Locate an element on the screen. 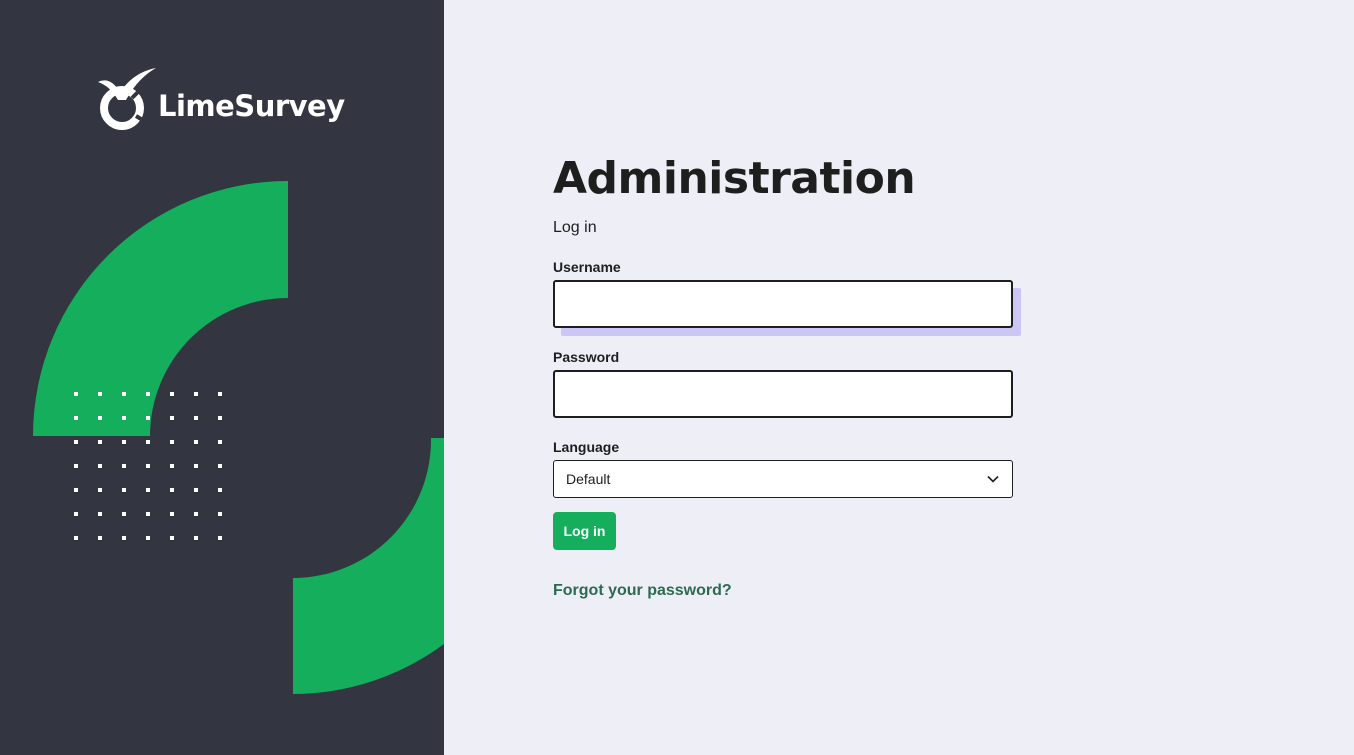 The height and width of the screenshot is (755, 1354). language-label: Language is located at coordinates (586, 447).